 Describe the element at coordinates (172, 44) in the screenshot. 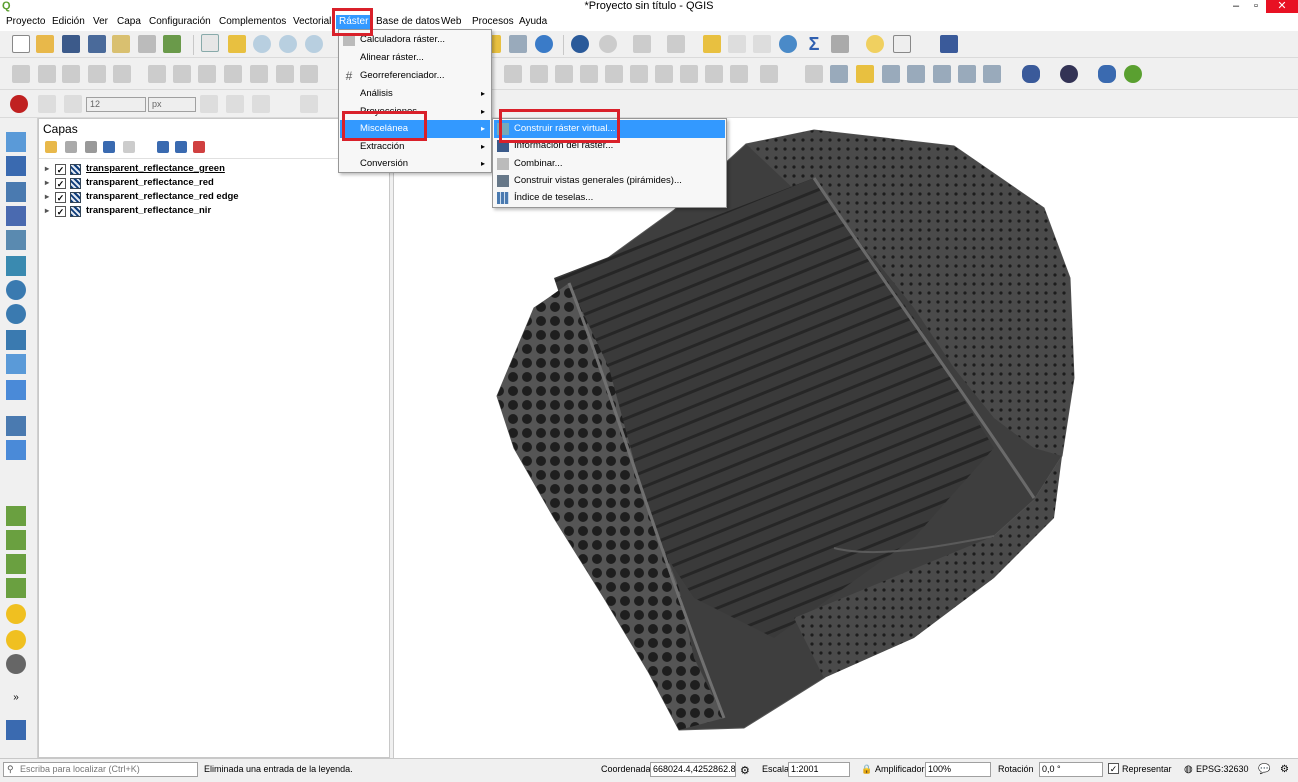

I see `style-manager-icon` at that location.